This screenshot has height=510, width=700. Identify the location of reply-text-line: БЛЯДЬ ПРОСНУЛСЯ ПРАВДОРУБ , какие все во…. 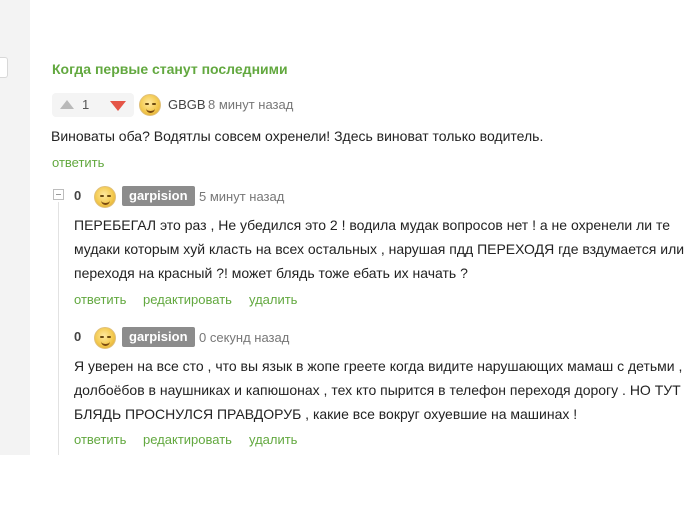
(326, 414).